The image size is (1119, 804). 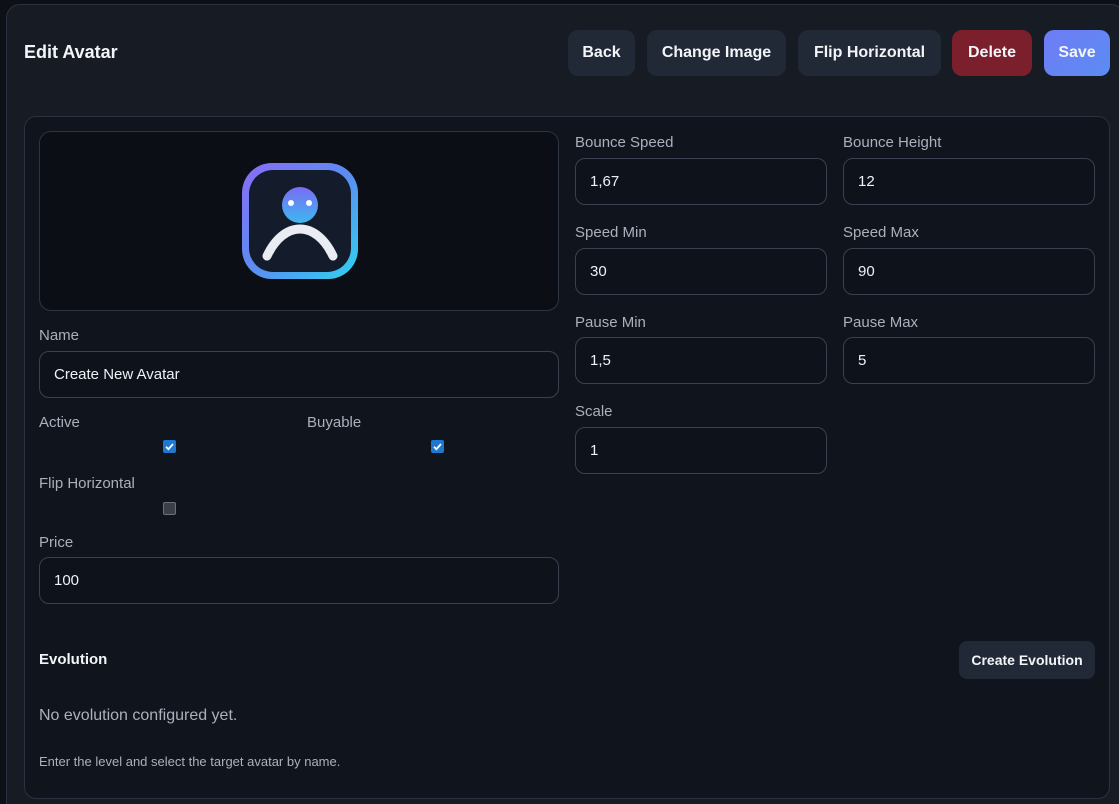 I want to click on bounce-height-input, so click(x=969, y=181).